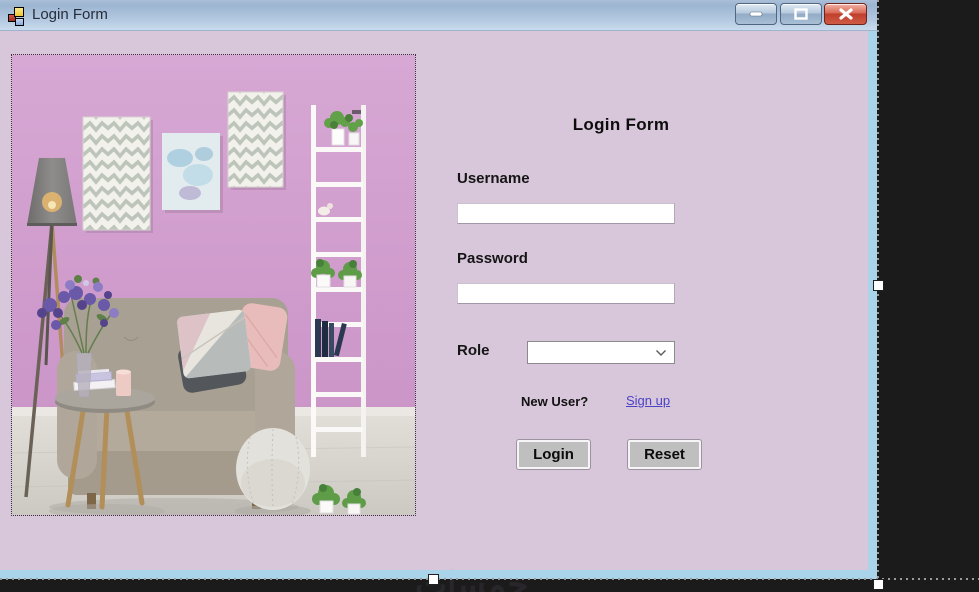  What do you see at coordinates (19, 12) in the screenshot?
I see `app-icon-yellow-square` at bounding box center [19, 12].